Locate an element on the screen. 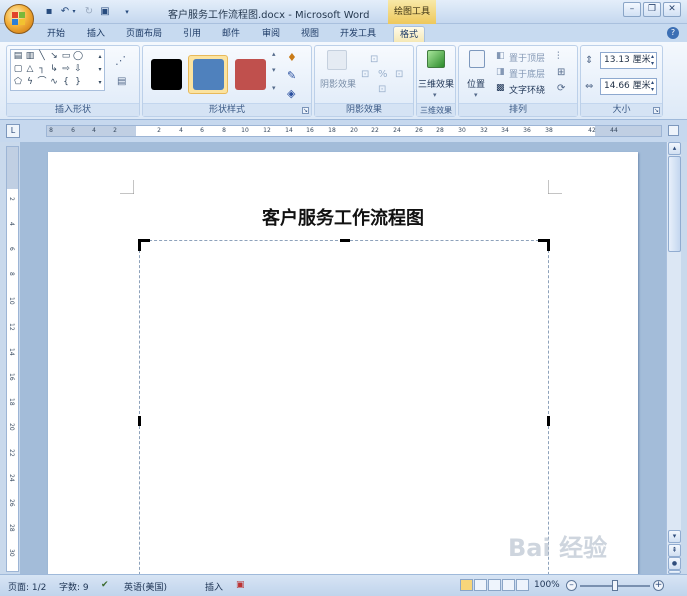 Image resolution: width=687 pixels, height=596 pixels. macro-record-icon: ▣ is located at coordinates (240, 585).